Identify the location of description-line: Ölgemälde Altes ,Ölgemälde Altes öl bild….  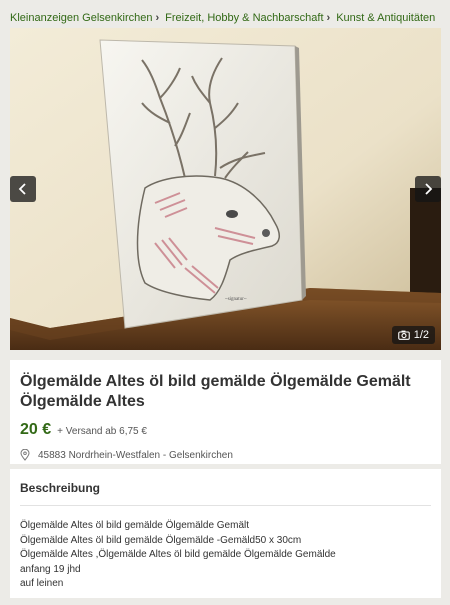
(178, 554).